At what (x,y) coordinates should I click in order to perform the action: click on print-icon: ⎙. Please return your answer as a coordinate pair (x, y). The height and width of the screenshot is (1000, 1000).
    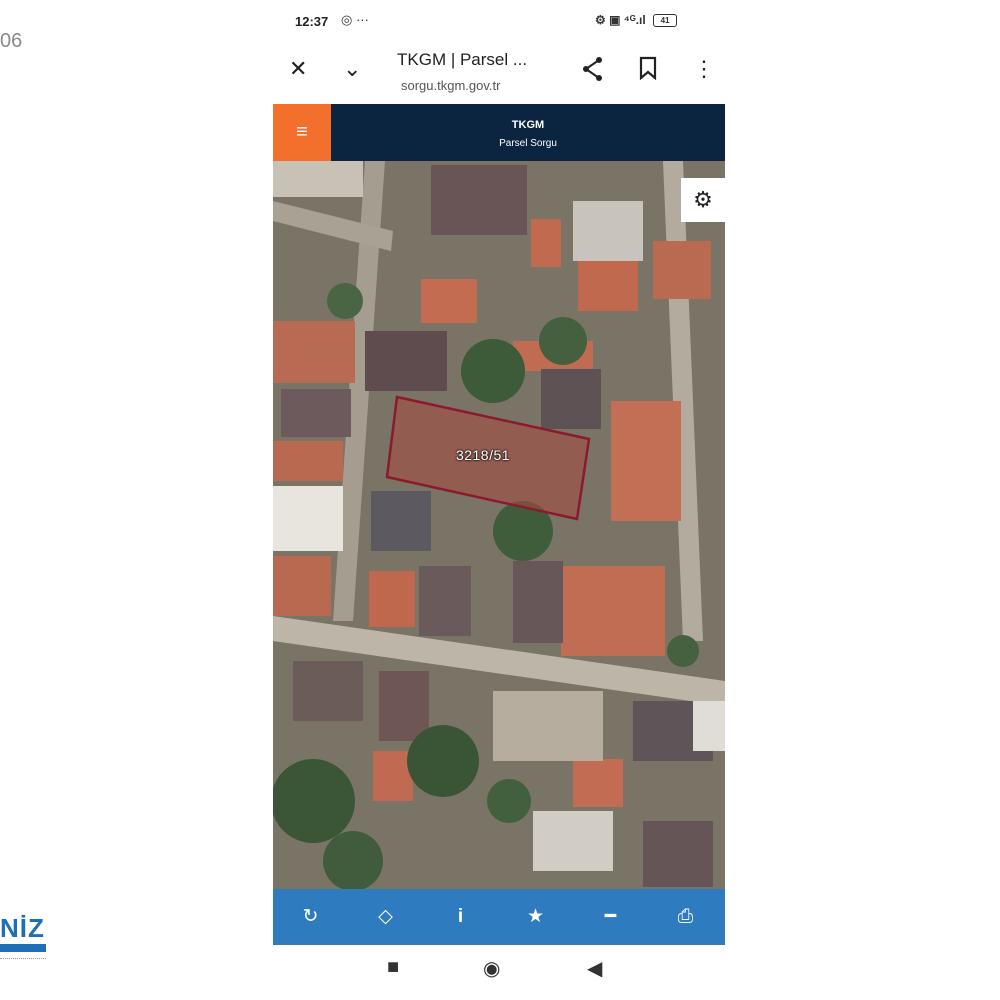
    Looking at the image, I should click on (685, 916).